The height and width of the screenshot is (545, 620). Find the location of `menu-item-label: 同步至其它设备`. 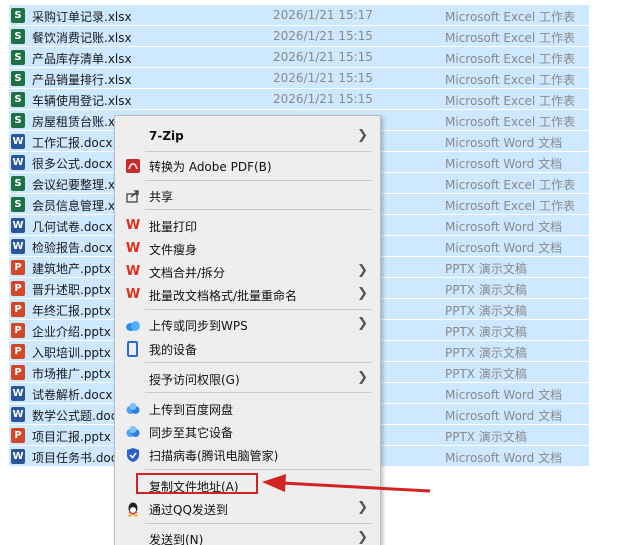

menu-item-label: 同步至其它设备 is located at coordinates (191, 433).